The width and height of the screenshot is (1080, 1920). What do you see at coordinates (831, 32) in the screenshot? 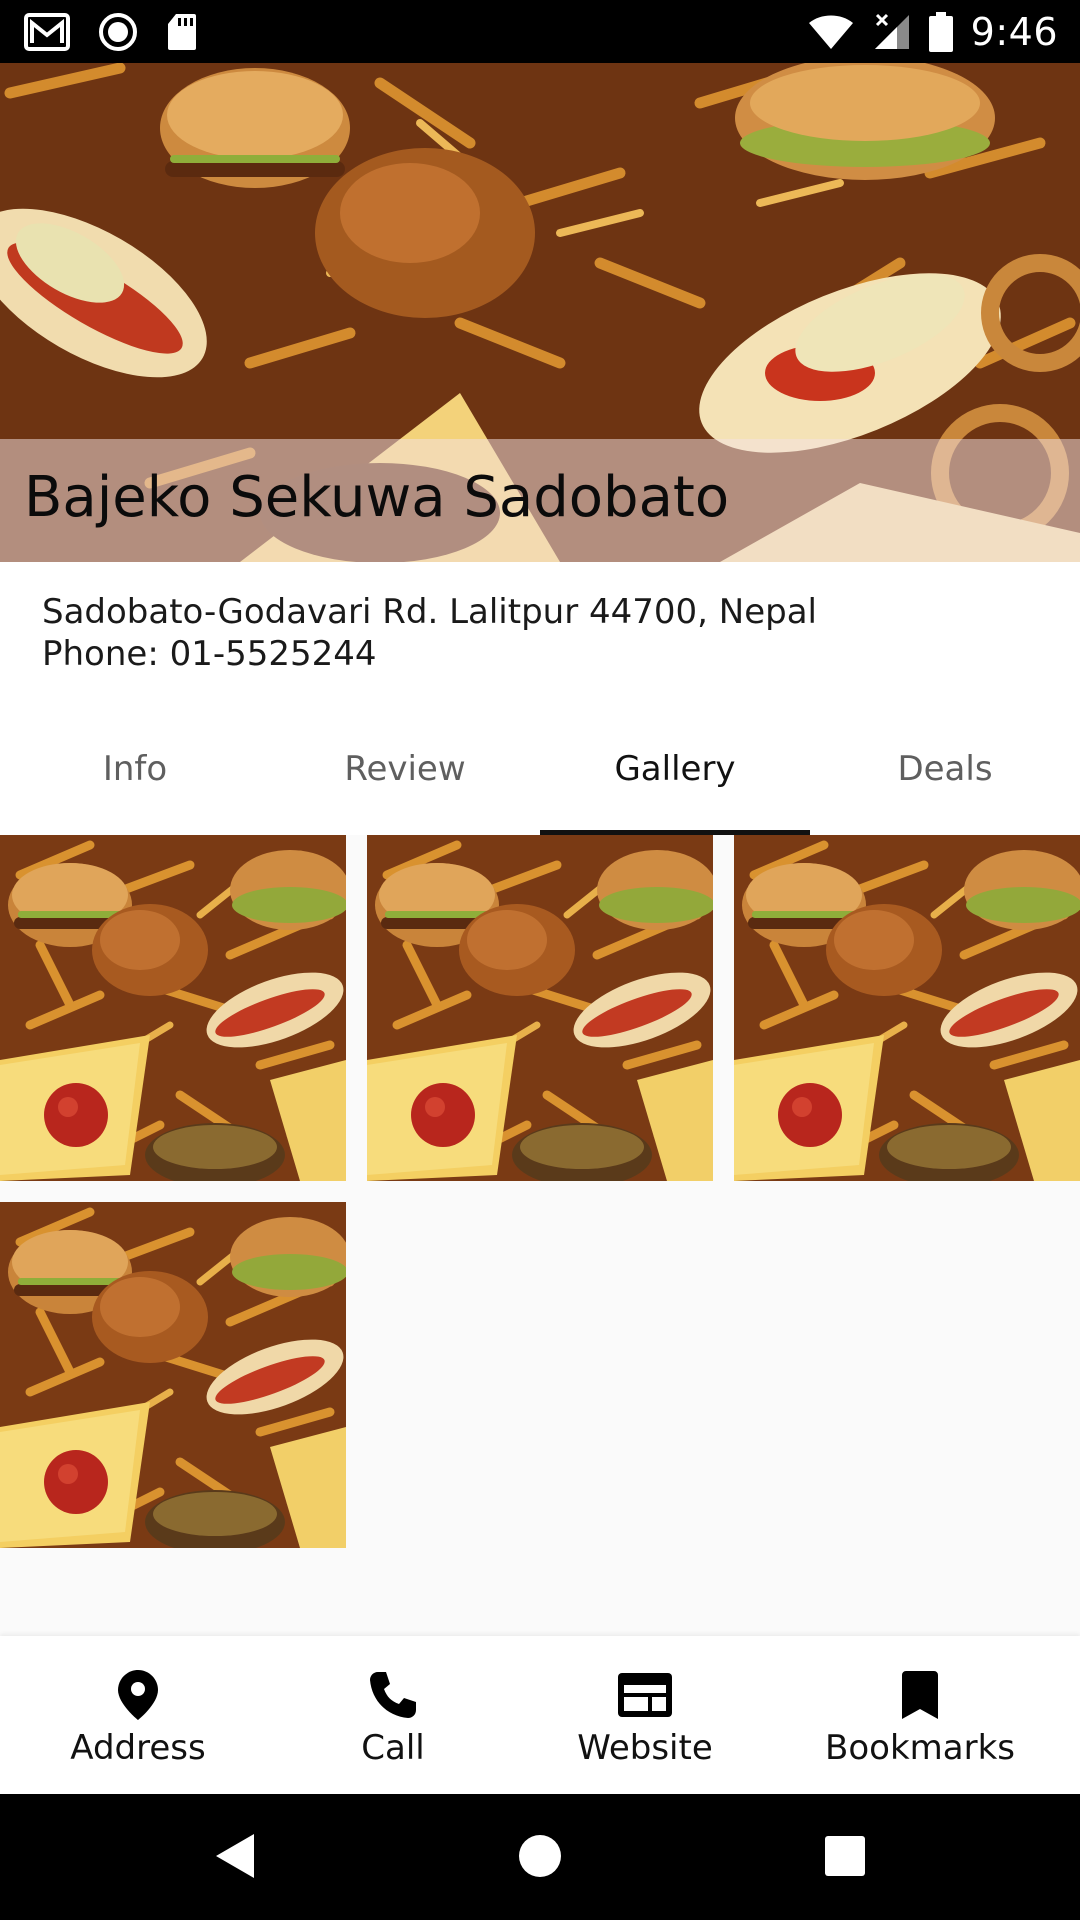
I see `wifi-icon` at bounding box center [831, 32].